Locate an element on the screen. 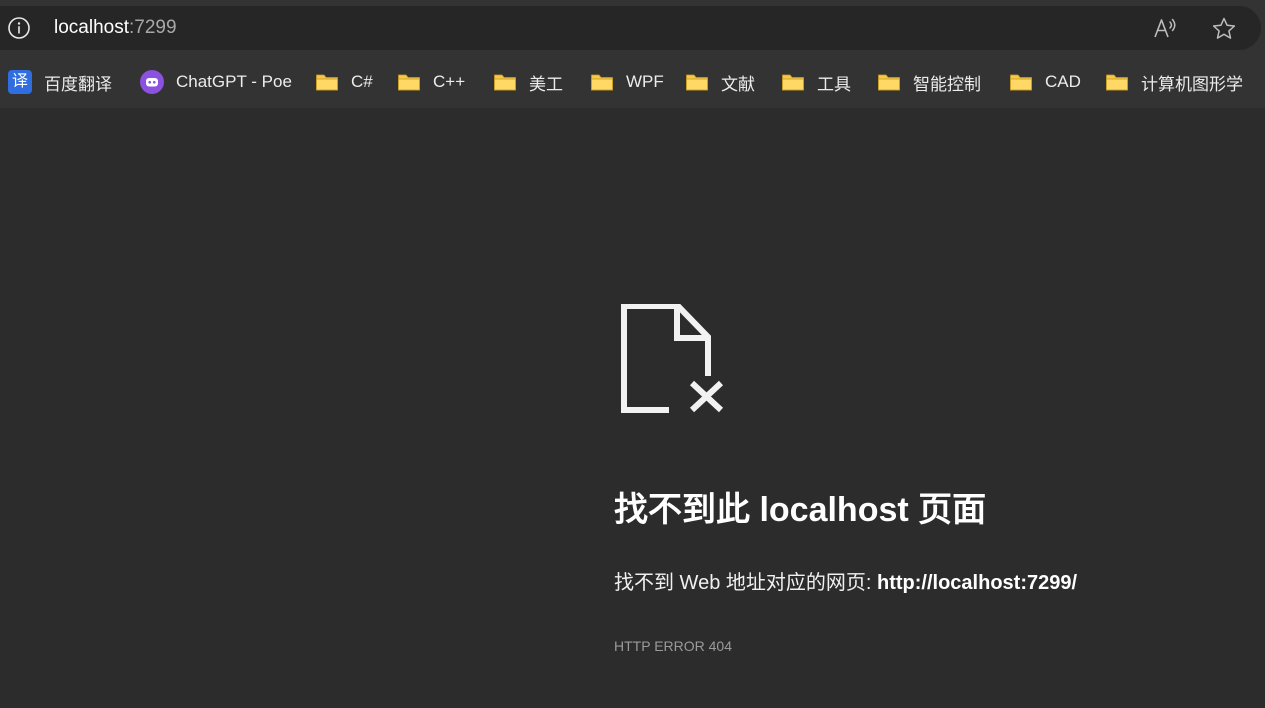 The image size is (1265, 708). bookmark-baidu-fanyi: 译 百度翻译 is located at coordinates (60, 82).